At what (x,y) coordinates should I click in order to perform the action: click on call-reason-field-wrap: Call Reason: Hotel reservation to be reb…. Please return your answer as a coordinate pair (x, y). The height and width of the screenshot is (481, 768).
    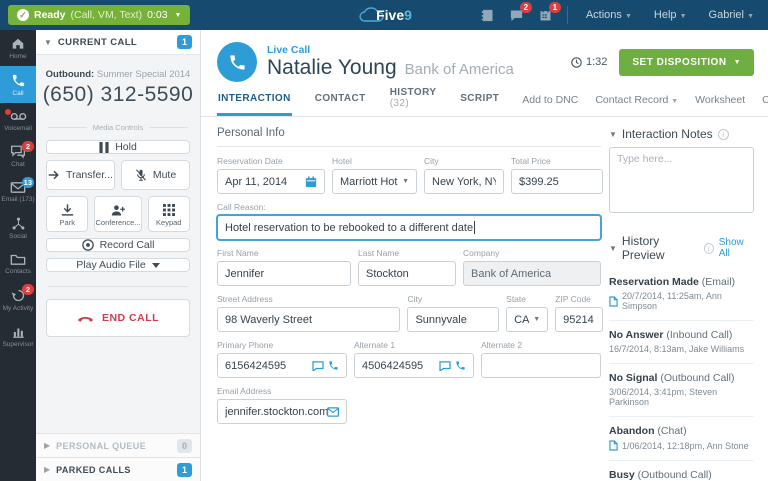
    Looking at the image, I should click on (409, 221).